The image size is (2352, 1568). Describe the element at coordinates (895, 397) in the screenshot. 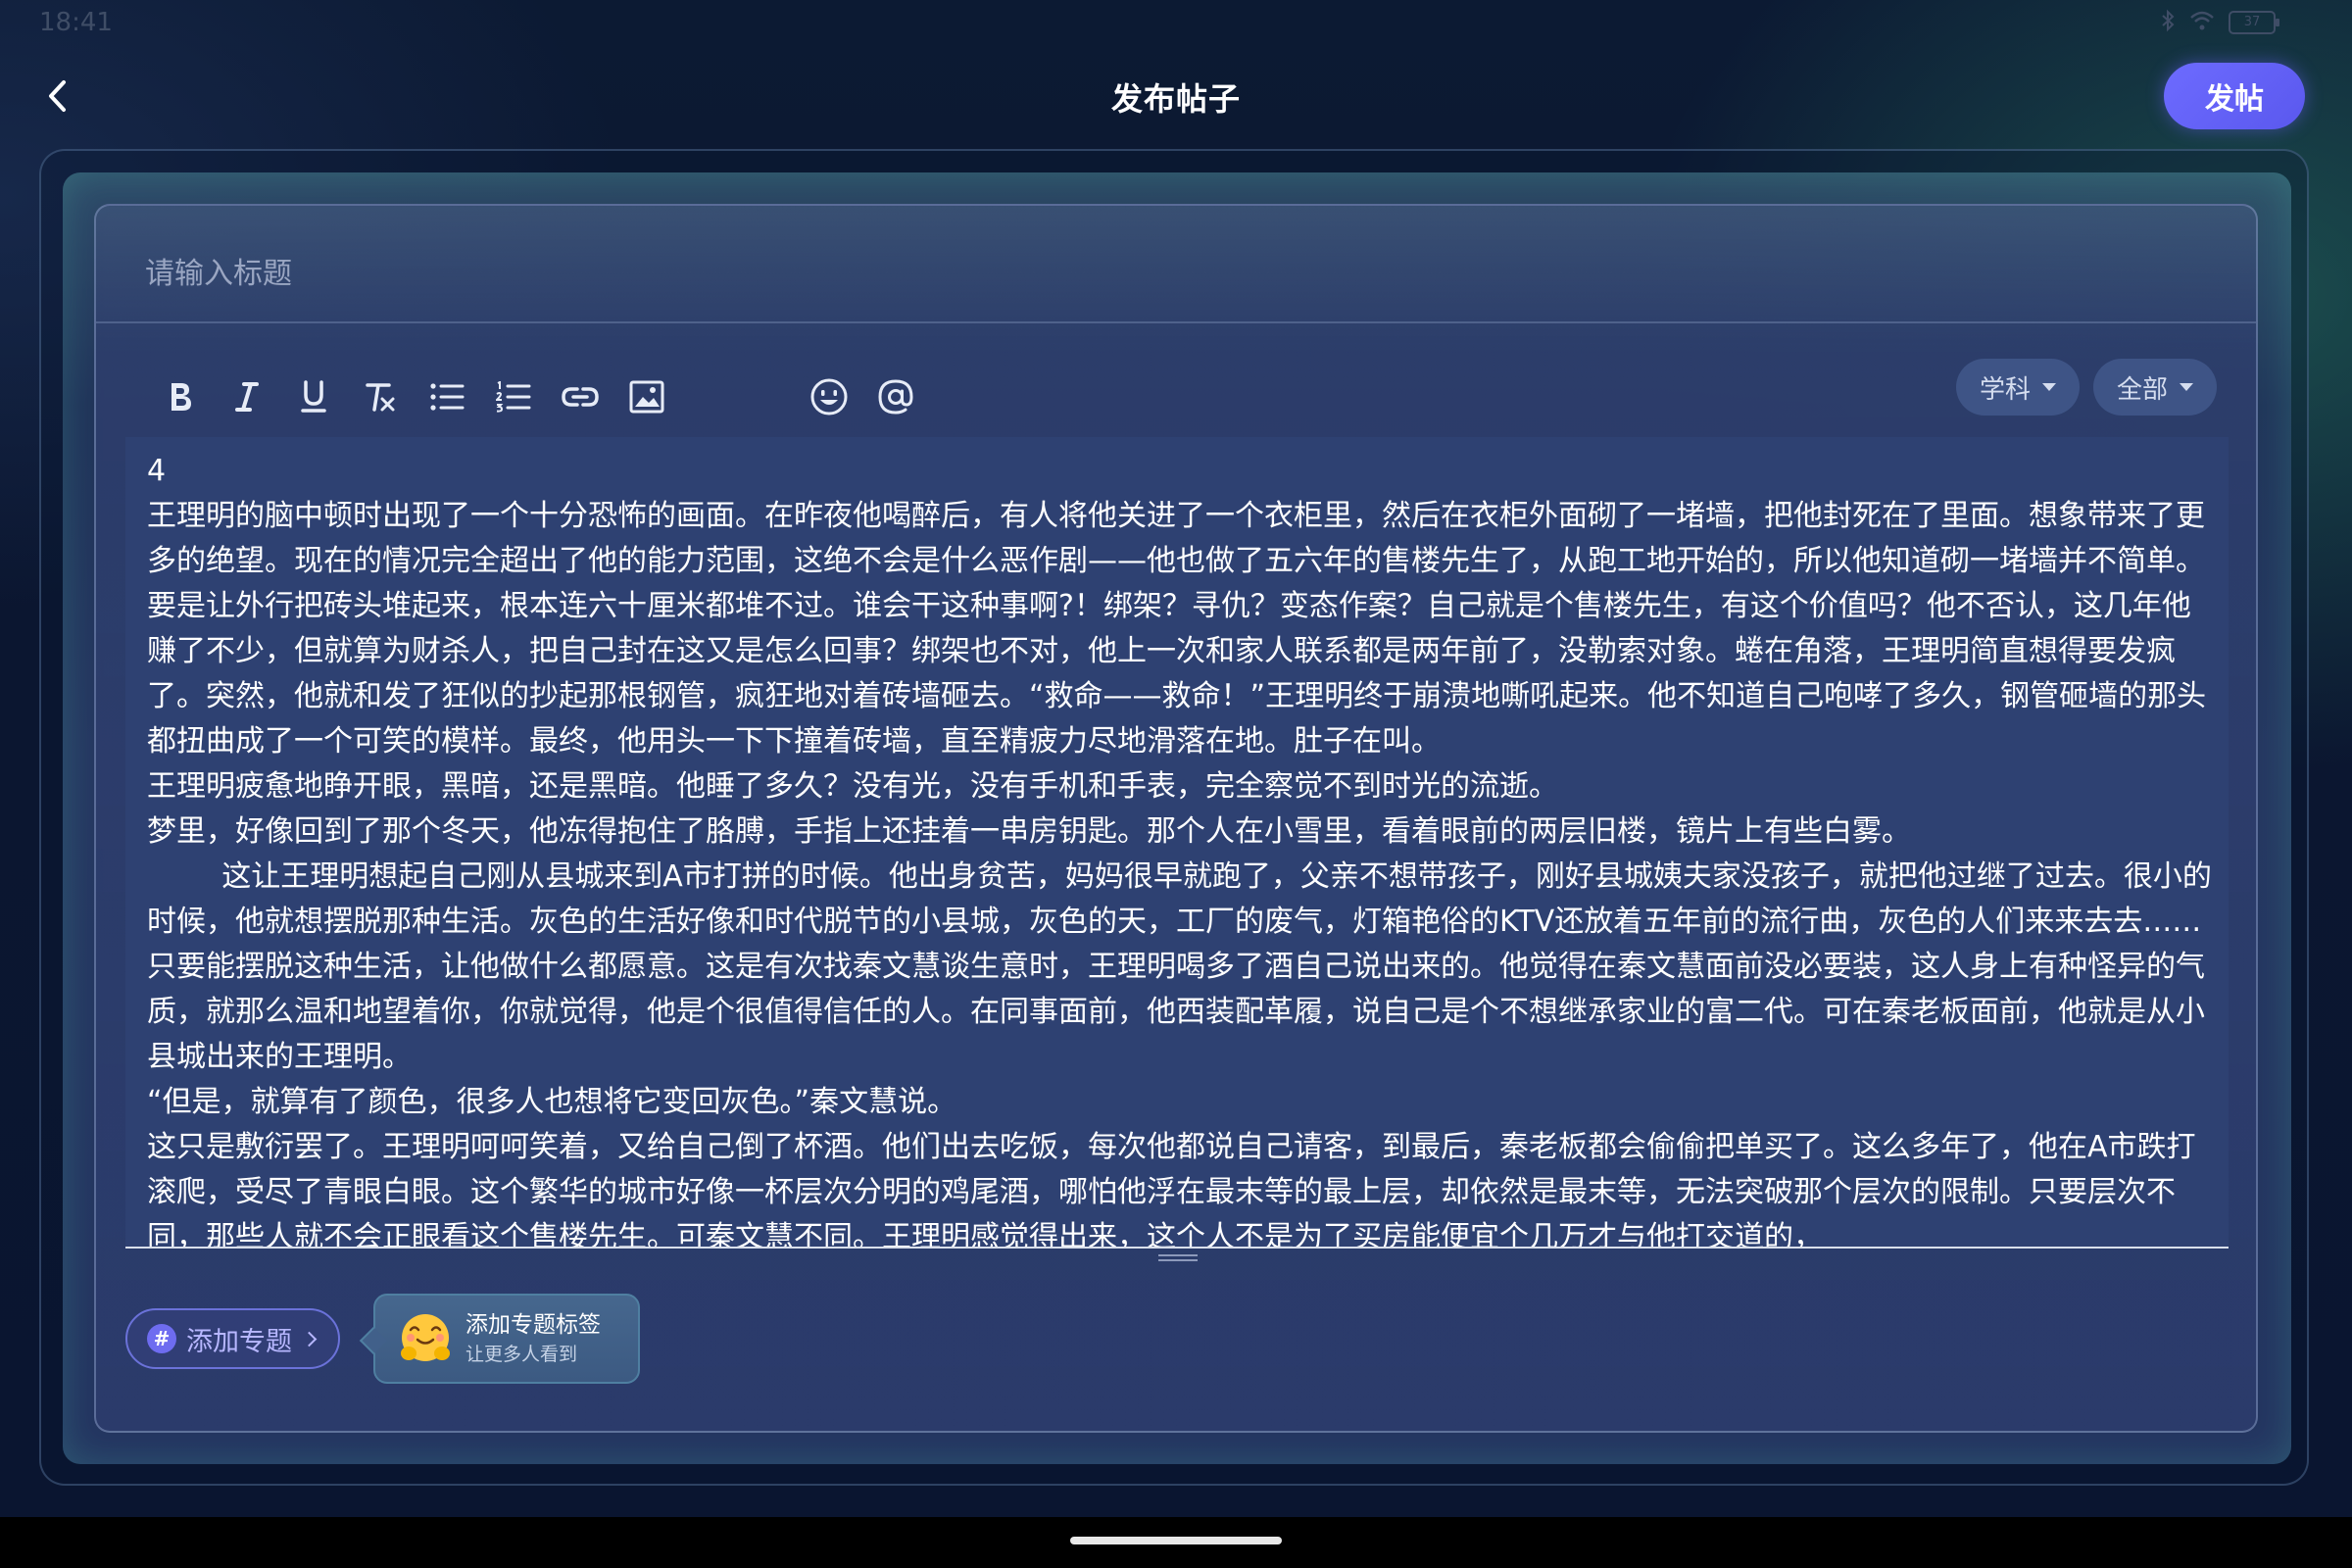

I see `mention-icon` at that location.